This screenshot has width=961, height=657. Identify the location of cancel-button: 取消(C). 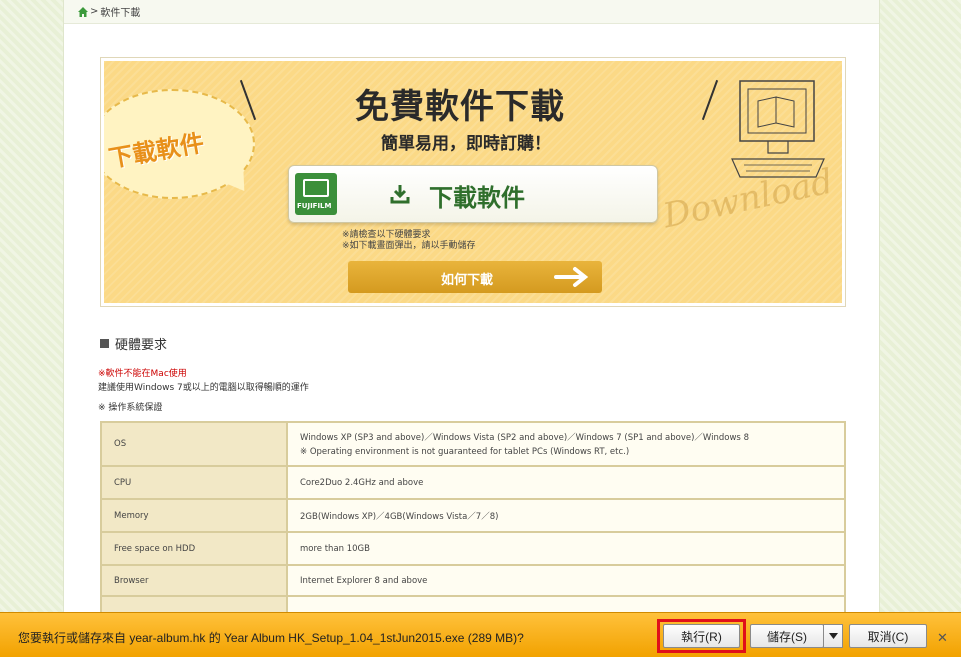
(888, 636).